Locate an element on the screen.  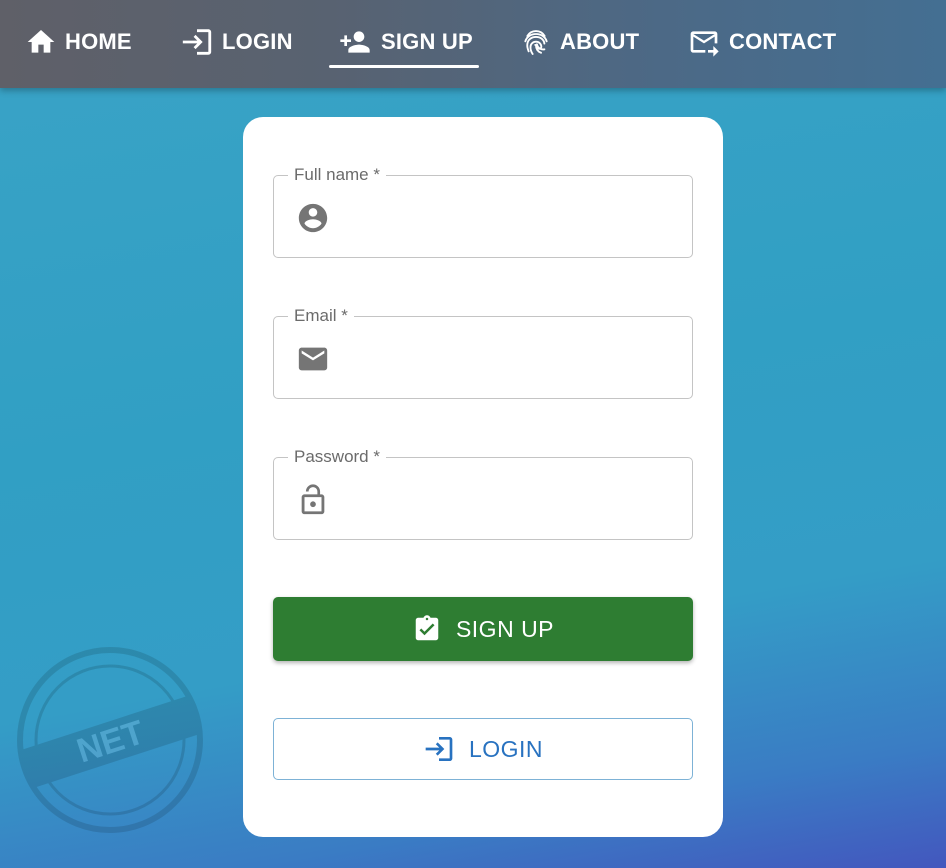
password-field: Password * is located at coordinates (483, 493).